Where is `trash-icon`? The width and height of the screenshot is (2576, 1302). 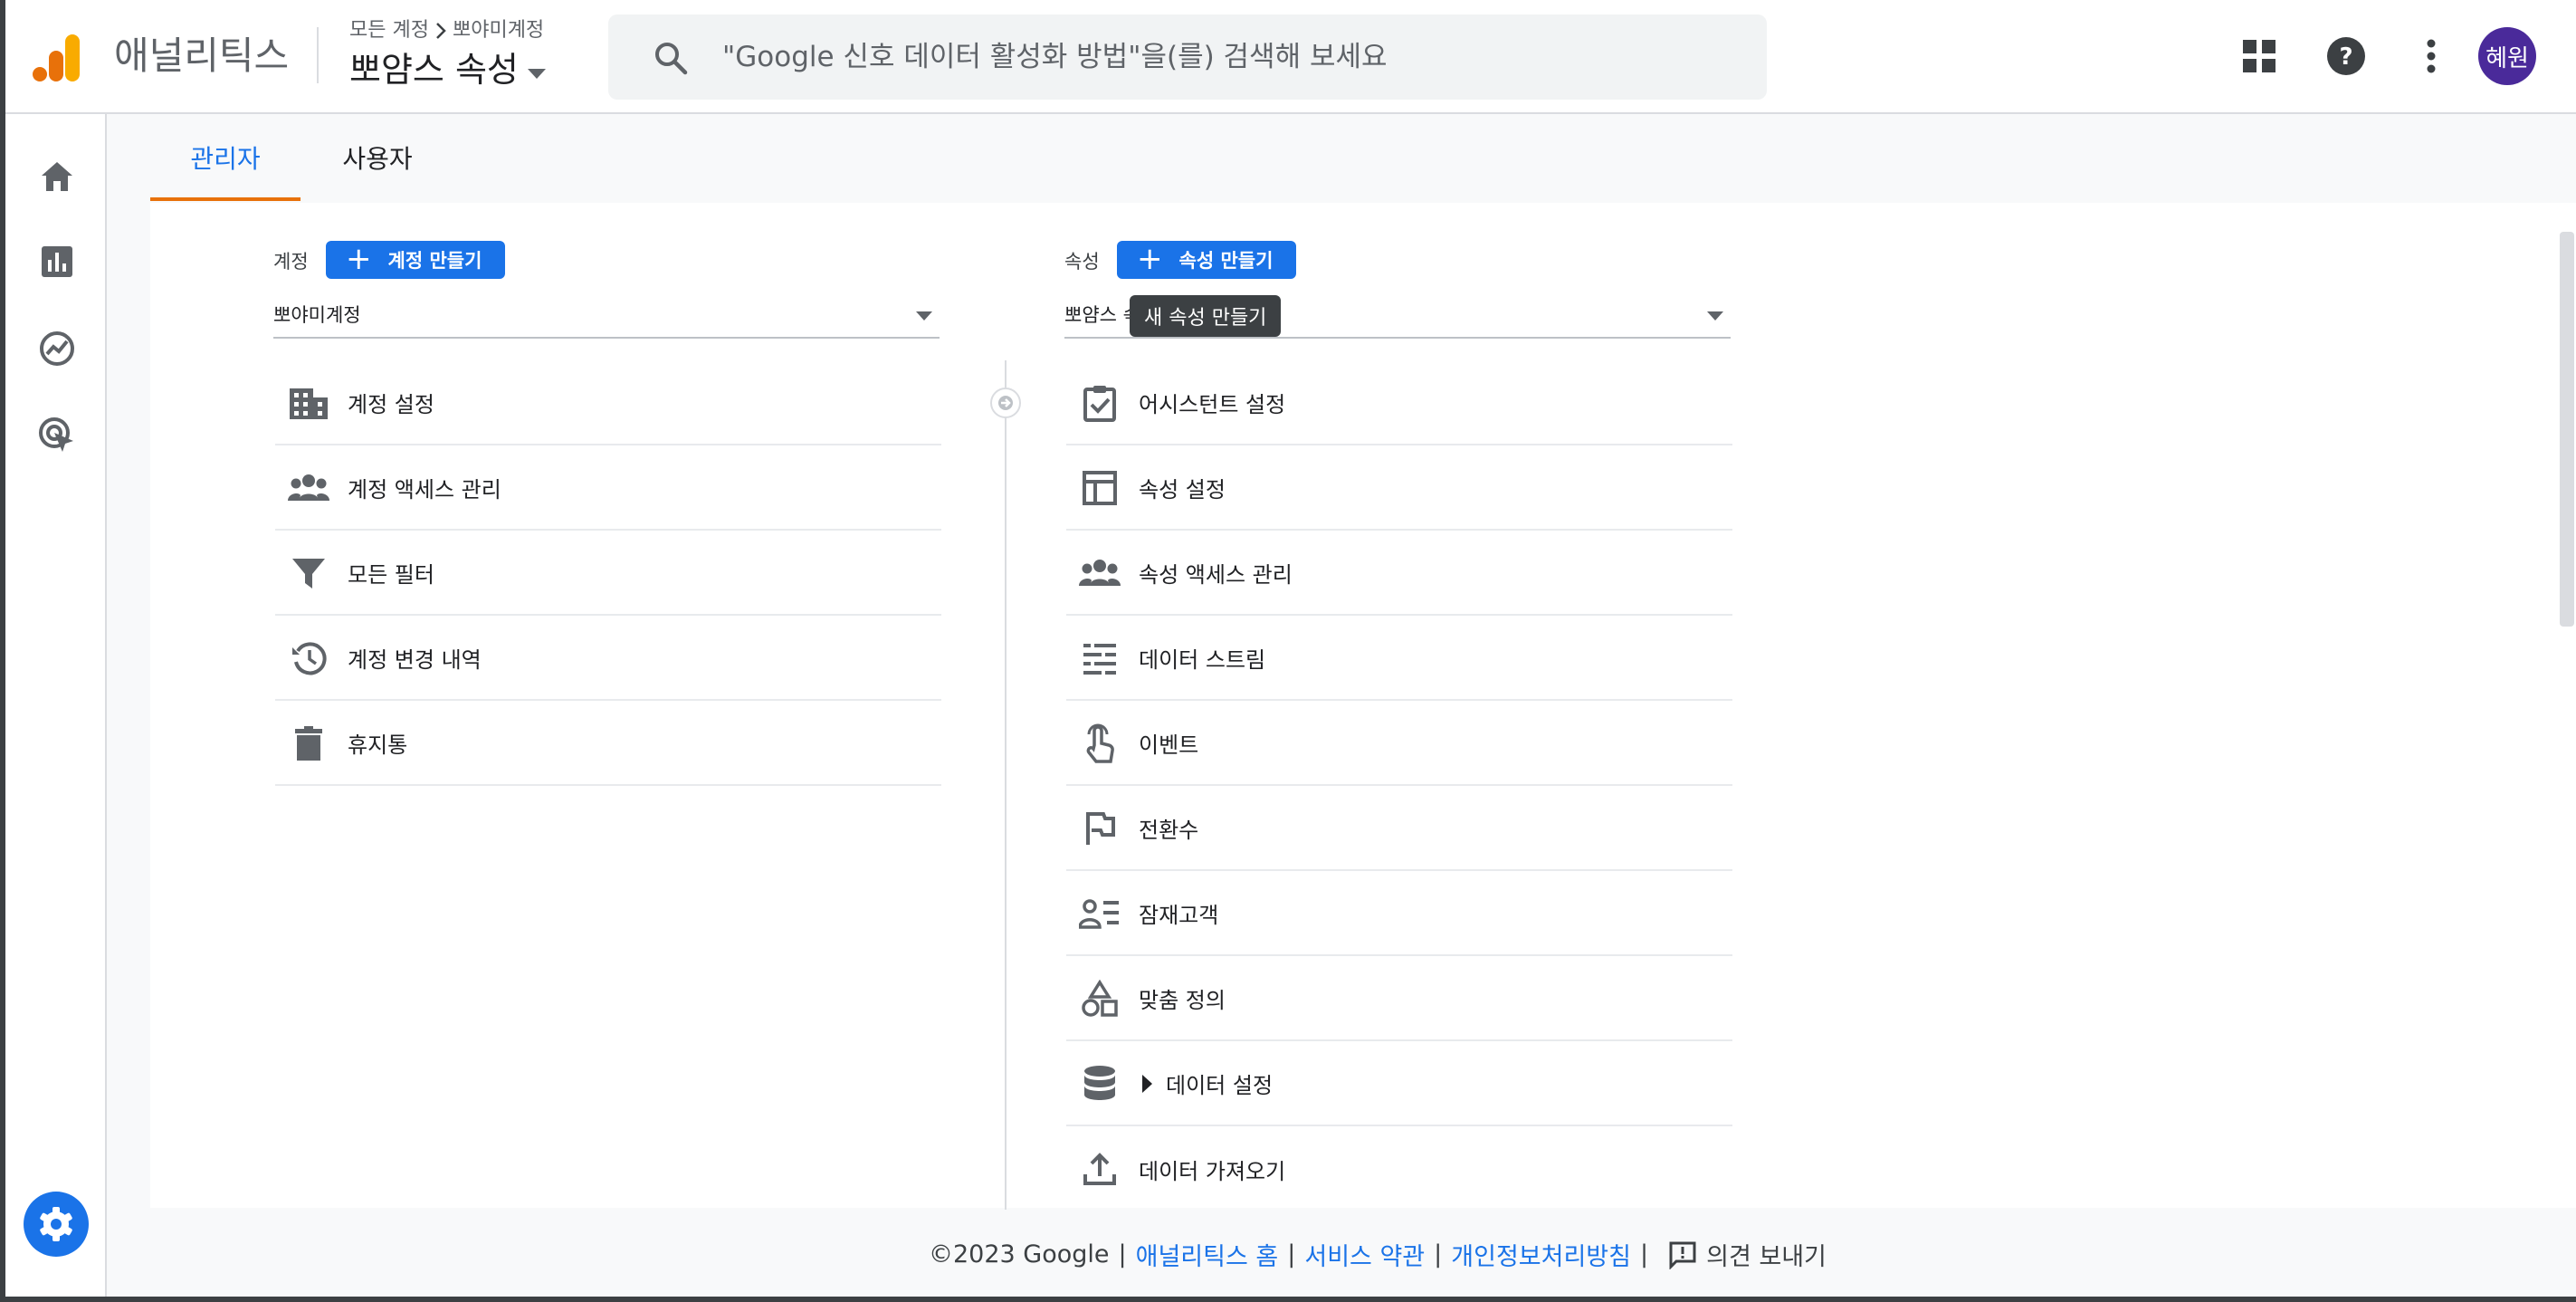 trash-icon is located at coordinates (309, 744).